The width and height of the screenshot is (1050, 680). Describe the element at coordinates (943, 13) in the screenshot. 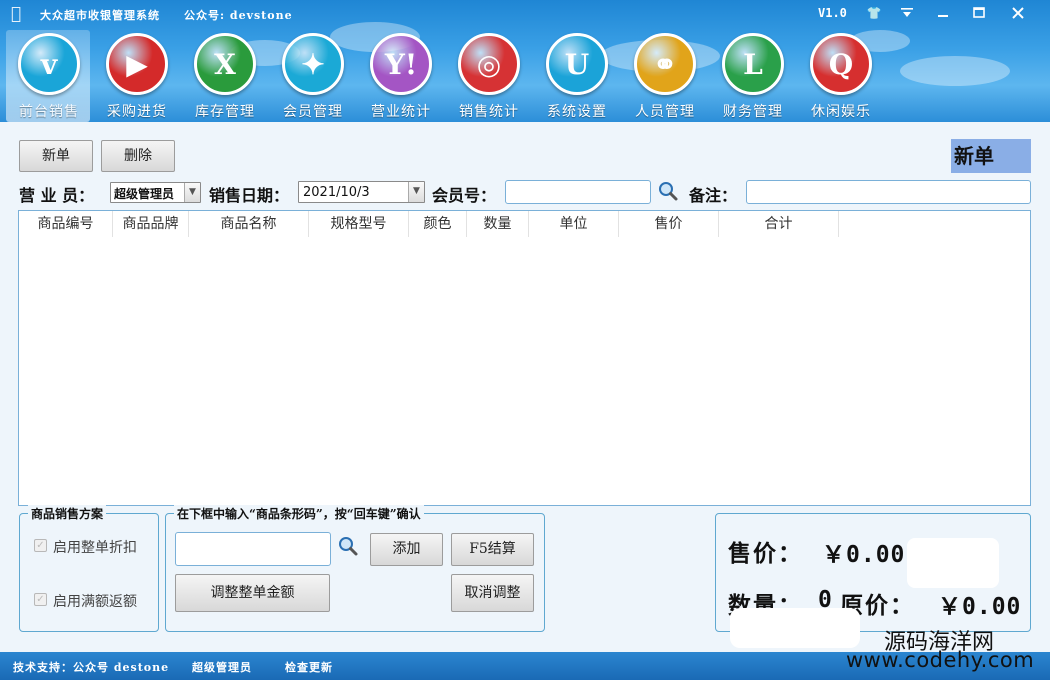

I see `minimize-icon` at that location.